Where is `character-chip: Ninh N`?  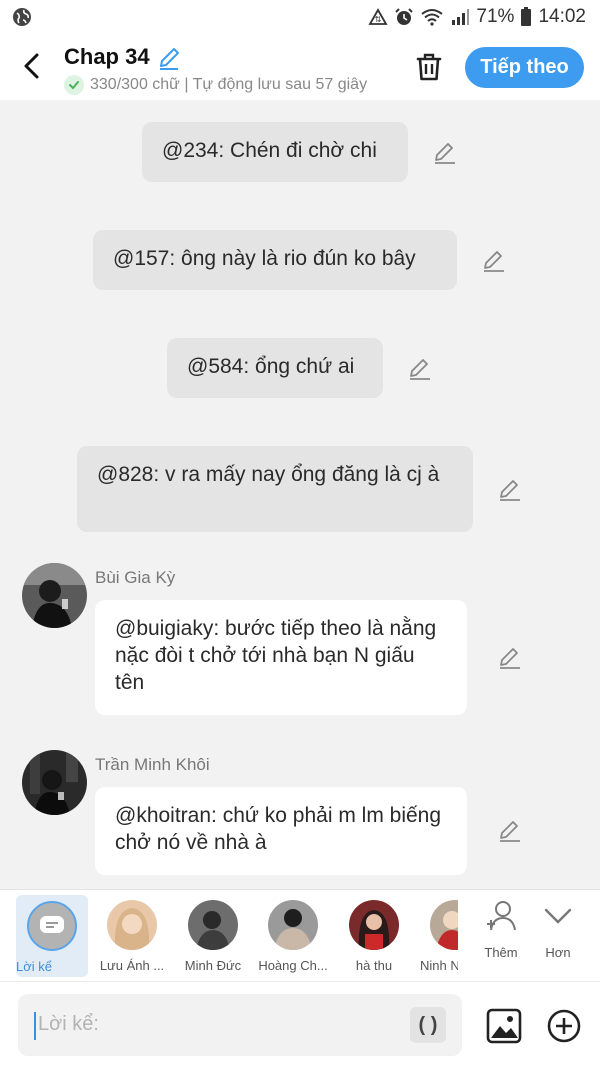
character-chip: Ninh N is located at coordinates (438, 936).